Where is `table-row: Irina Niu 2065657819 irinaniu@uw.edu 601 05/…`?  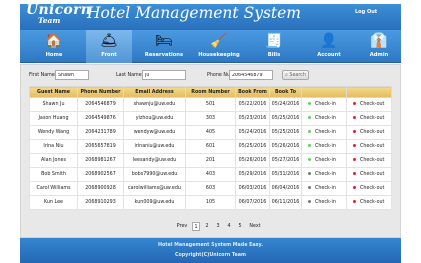 table-row: Irina Niu 2065657819 irinaniu@uw.edu 601 05/… is located at coordinates (210, 146).